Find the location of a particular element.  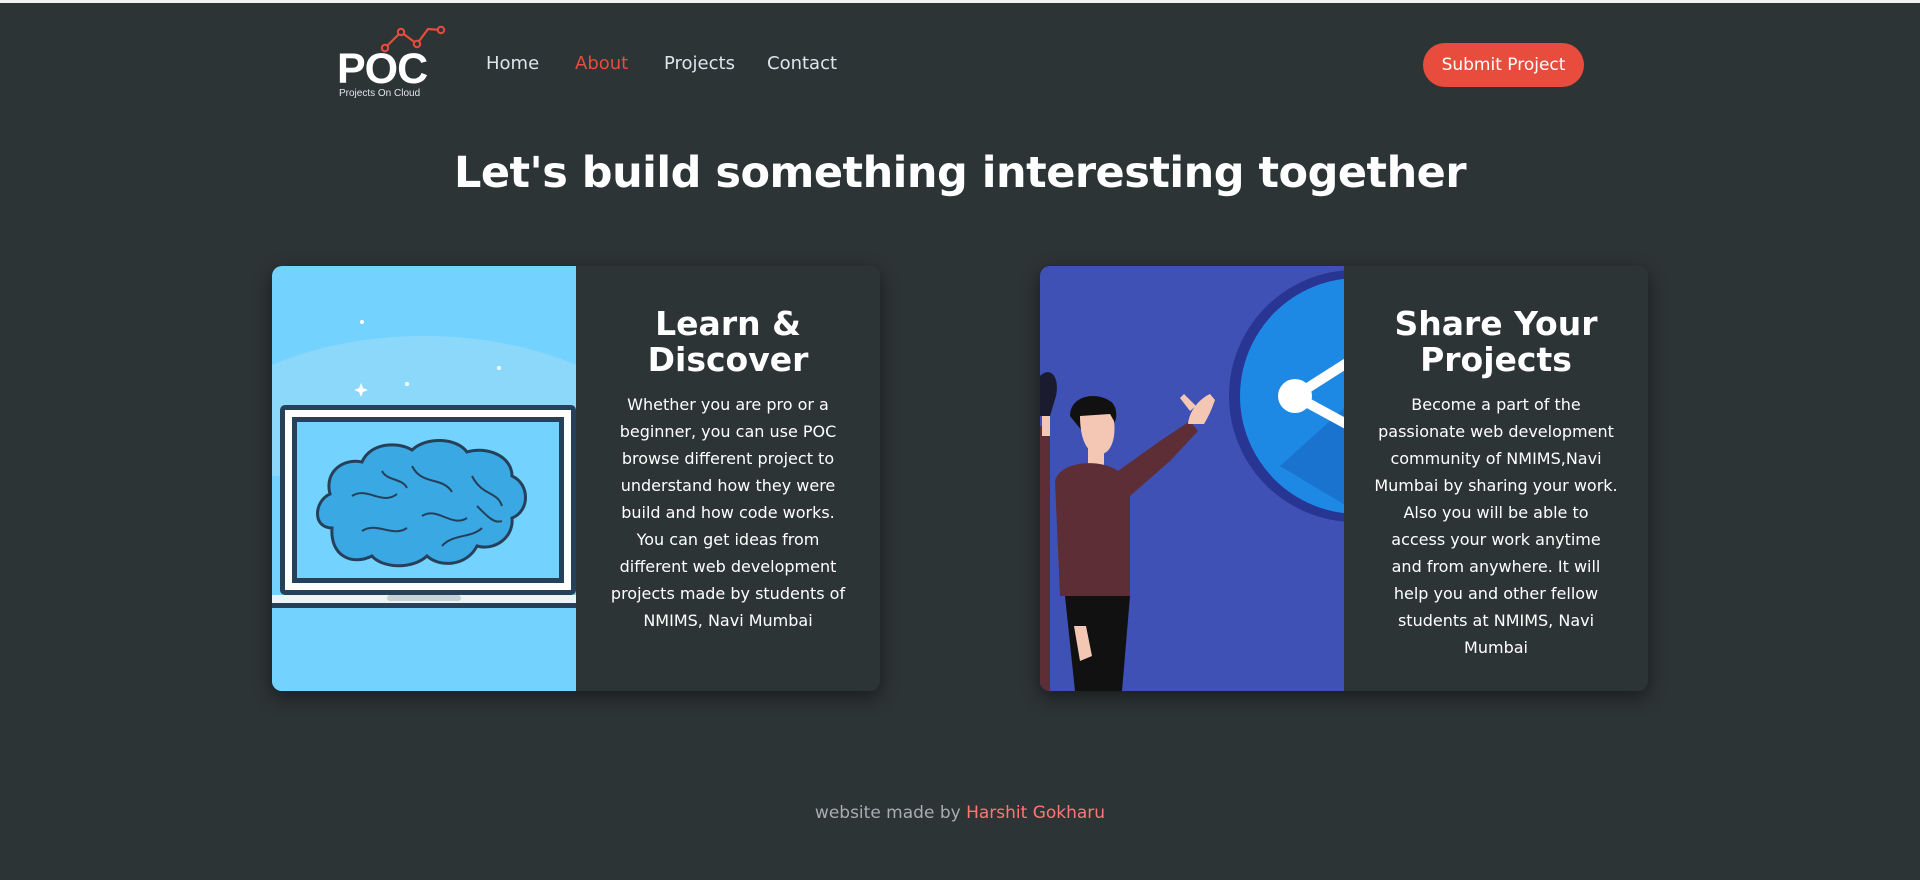

footer: website made by Harshit Gokharu is located at coordinates (960, 813).